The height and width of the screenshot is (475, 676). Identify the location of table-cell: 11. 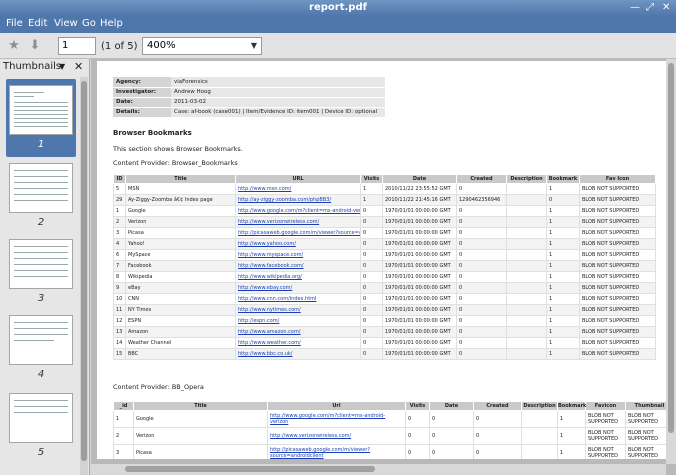
(119, 310).